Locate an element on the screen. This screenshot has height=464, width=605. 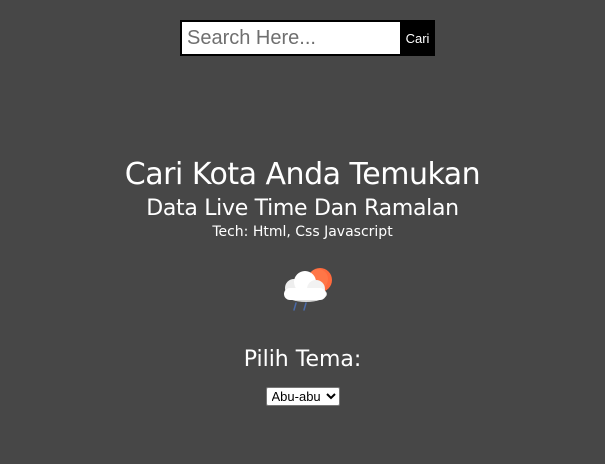
theme-select: Abu-abu is located at coordinates (302, 396).